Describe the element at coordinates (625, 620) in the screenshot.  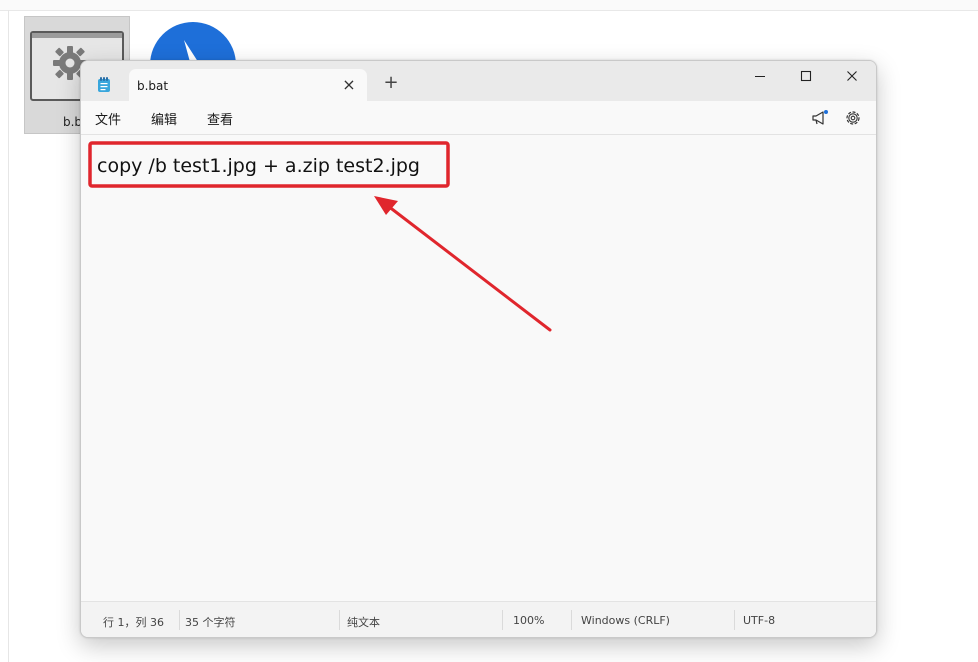
I see `status-line-ending: Windows (CRLF)` at that location.